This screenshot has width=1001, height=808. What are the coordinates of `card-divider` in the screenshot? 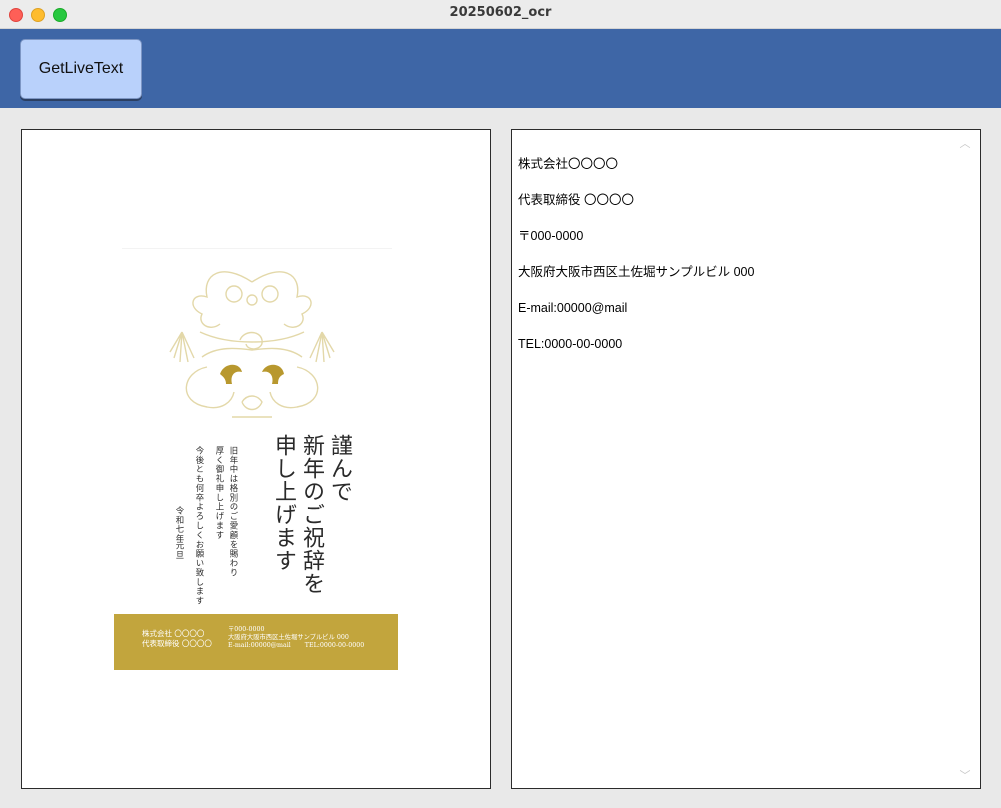 It's located at (257, 248).